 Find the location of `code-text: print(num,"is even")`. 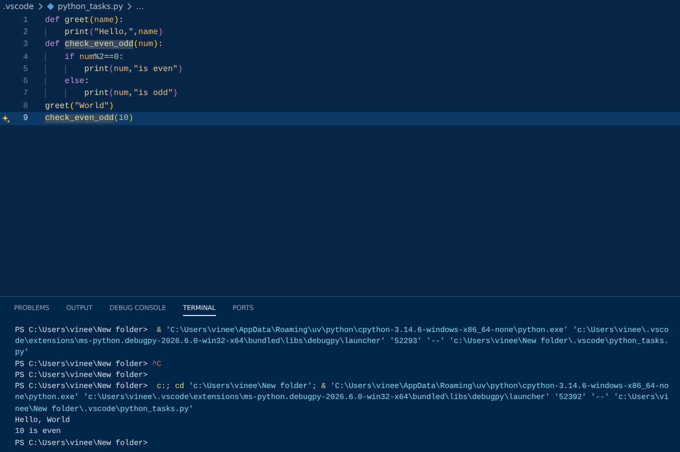

code-text: print(num,"is even") is located at coordinates (133, 69).